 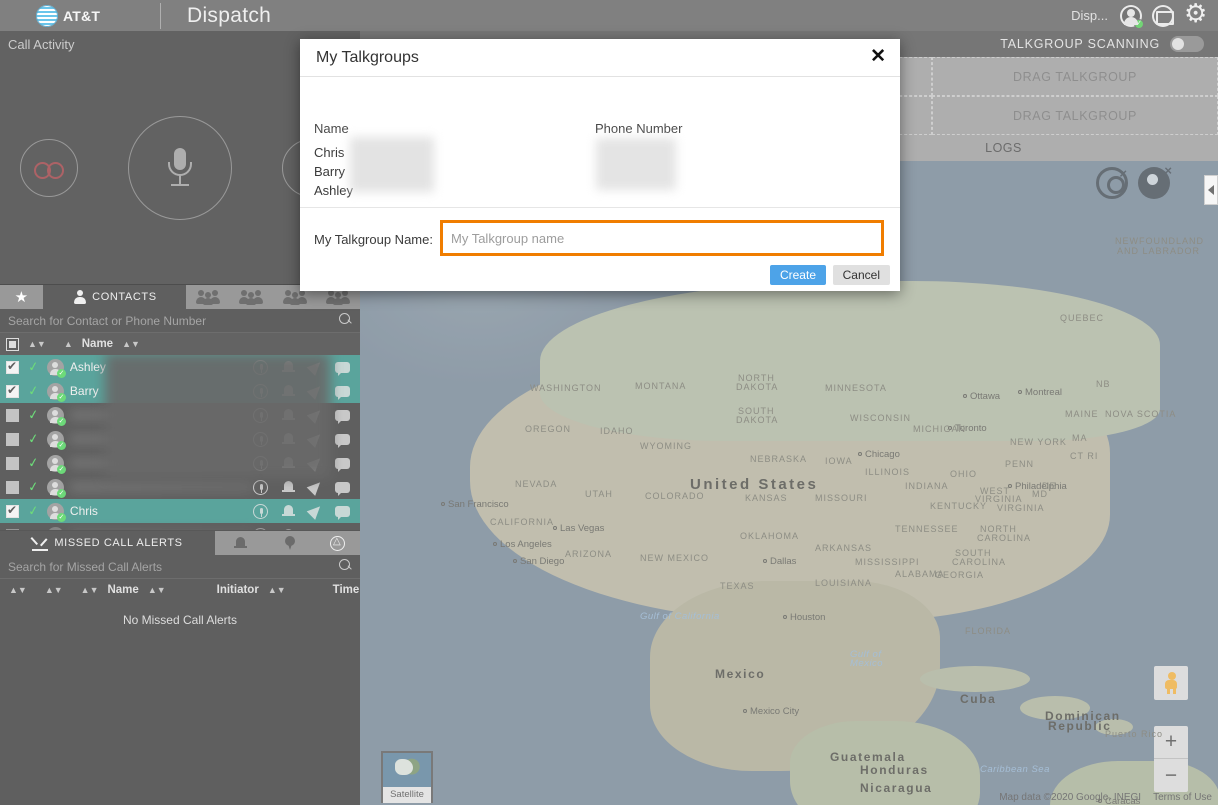 What do you see at coordinates (639, 128) in the screenshot?
I see `column-header-phone: Phone Number` at bounding box center [639, 128].